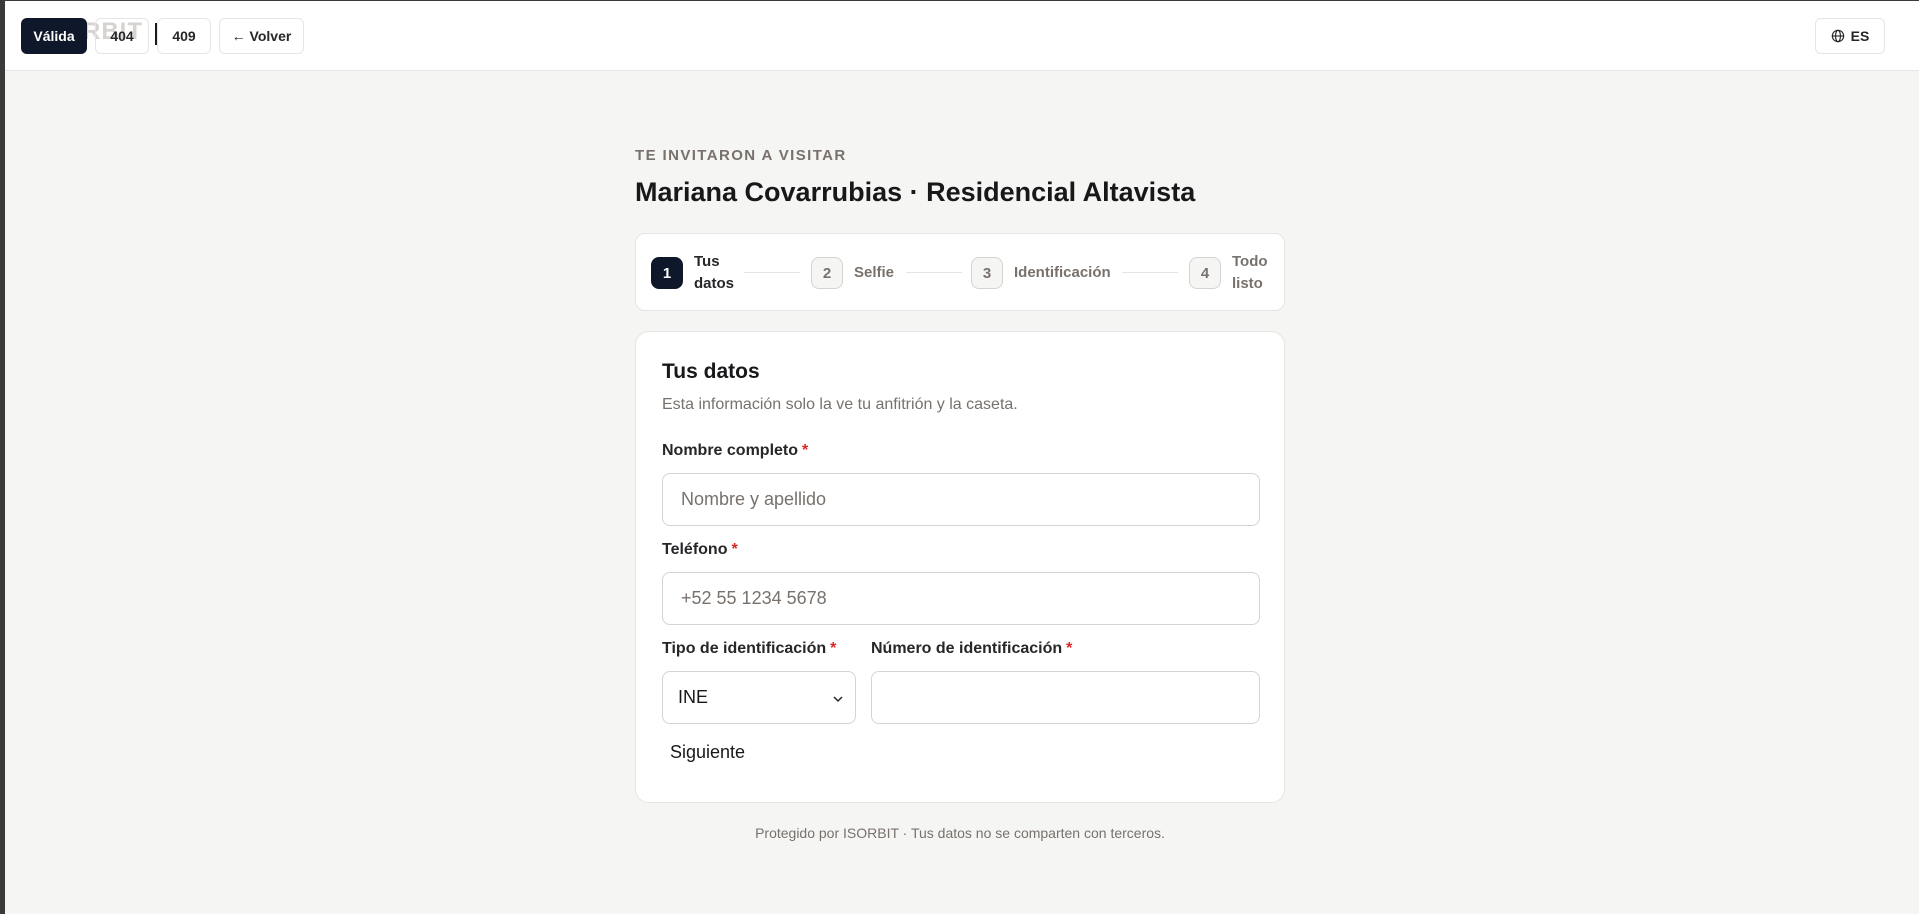 The height and width of the screenshot is (914, 1919). I want to click on globe-icon, so click(1837, 36).